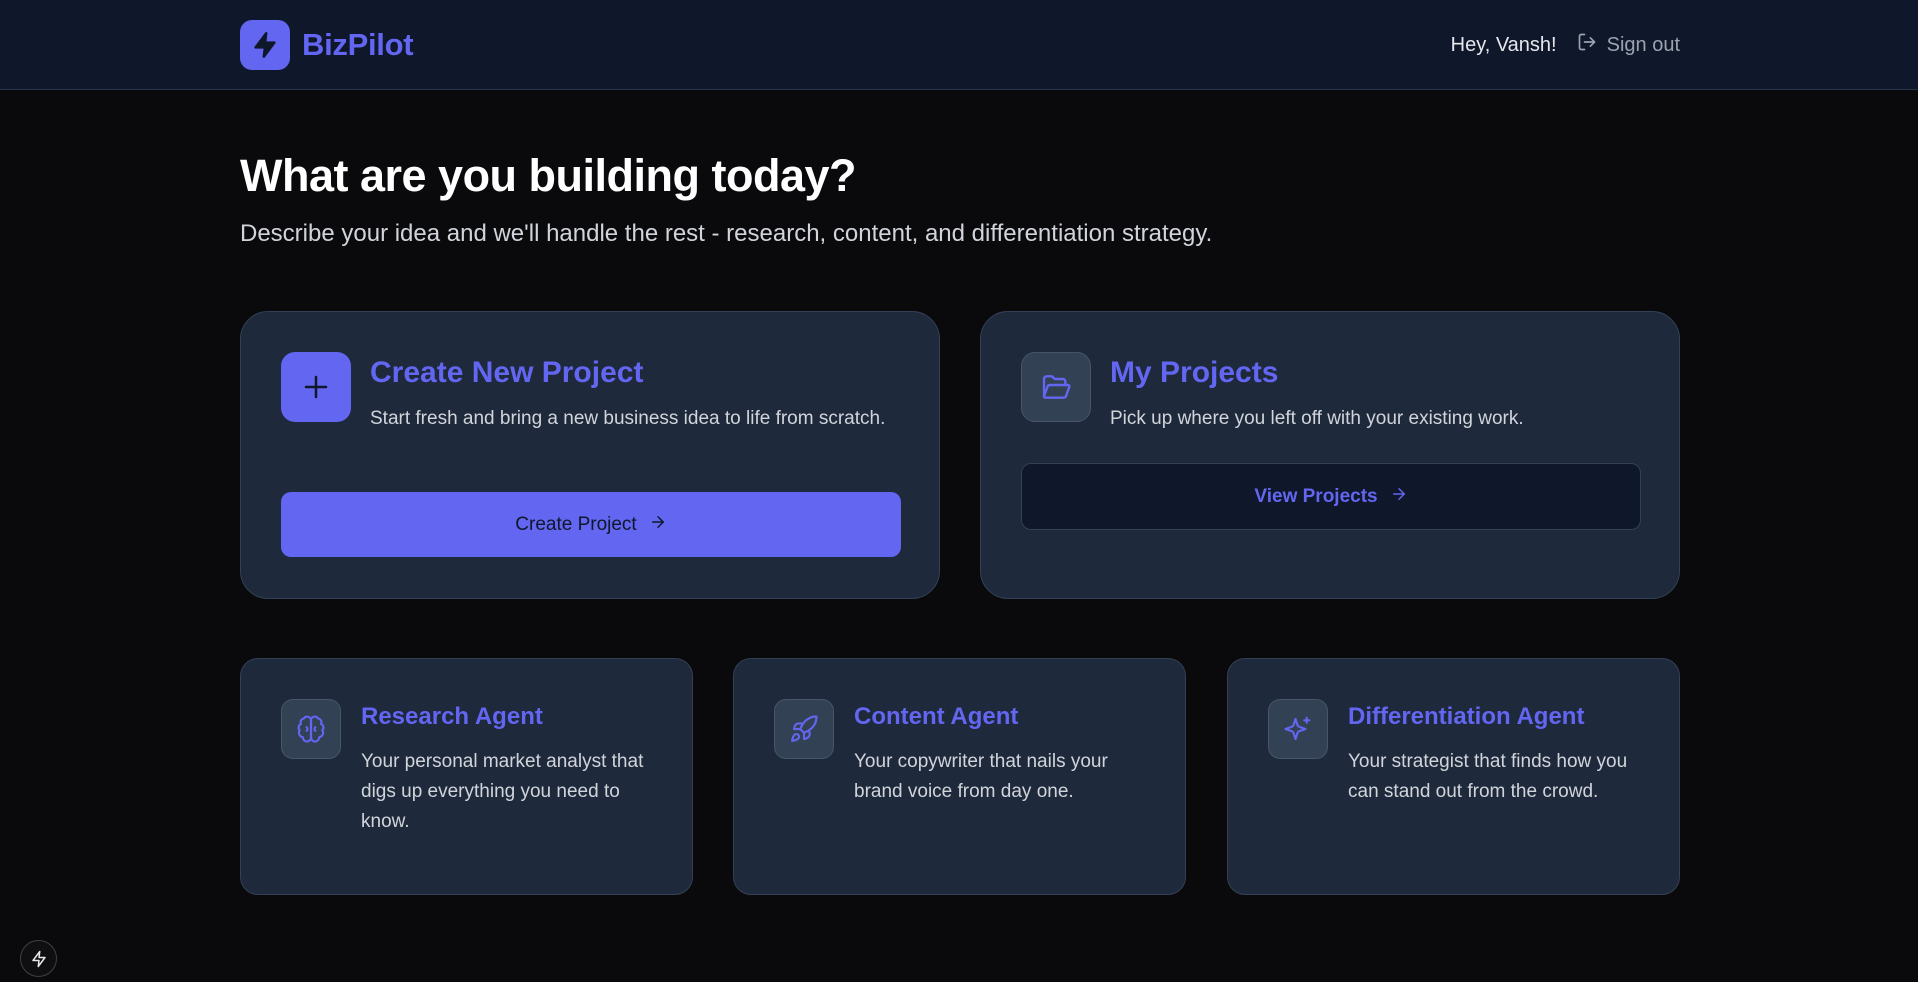 This screenshot has width=1918, height=982. I want to click on create-project-button-label: Create Project, so click(576, 524).